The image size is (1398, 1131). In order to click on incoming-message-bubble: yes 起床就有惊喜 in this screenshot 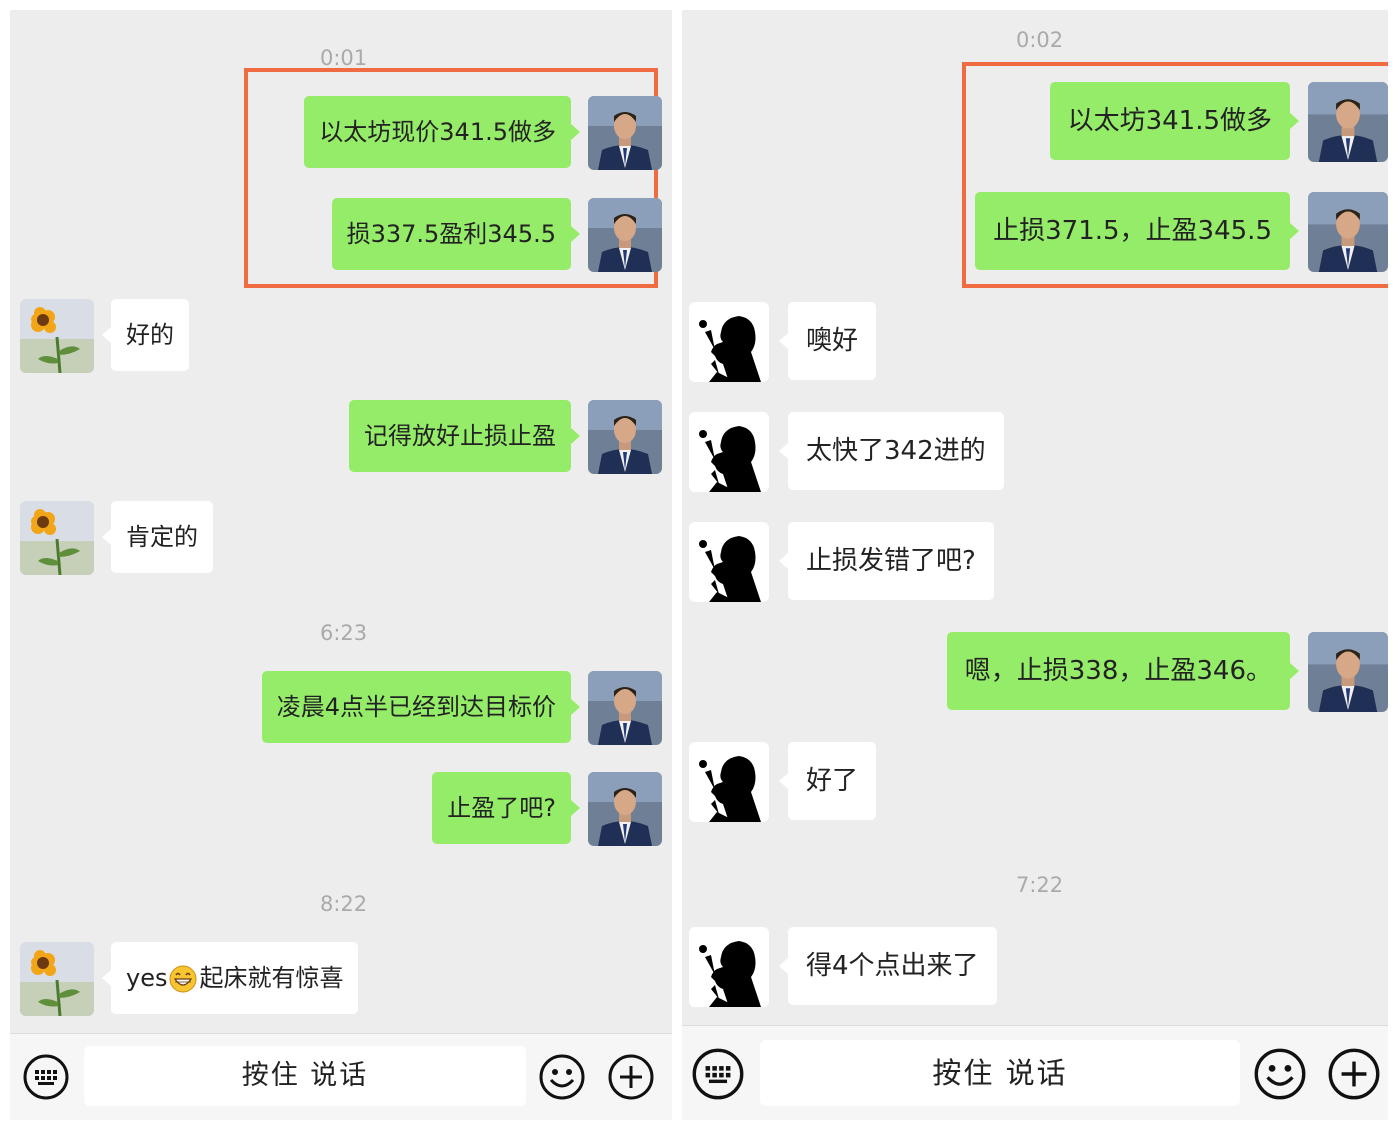, I will do `click(230, 978)`.